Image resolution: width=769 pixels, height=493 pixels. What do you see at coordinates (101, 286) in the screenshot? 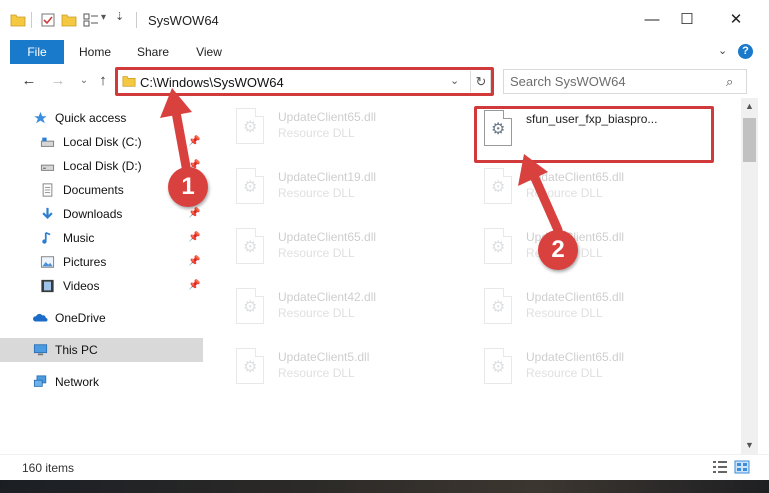
I see `sidebar-item-videos: Videos 📌` at bounding box center [101, 286].